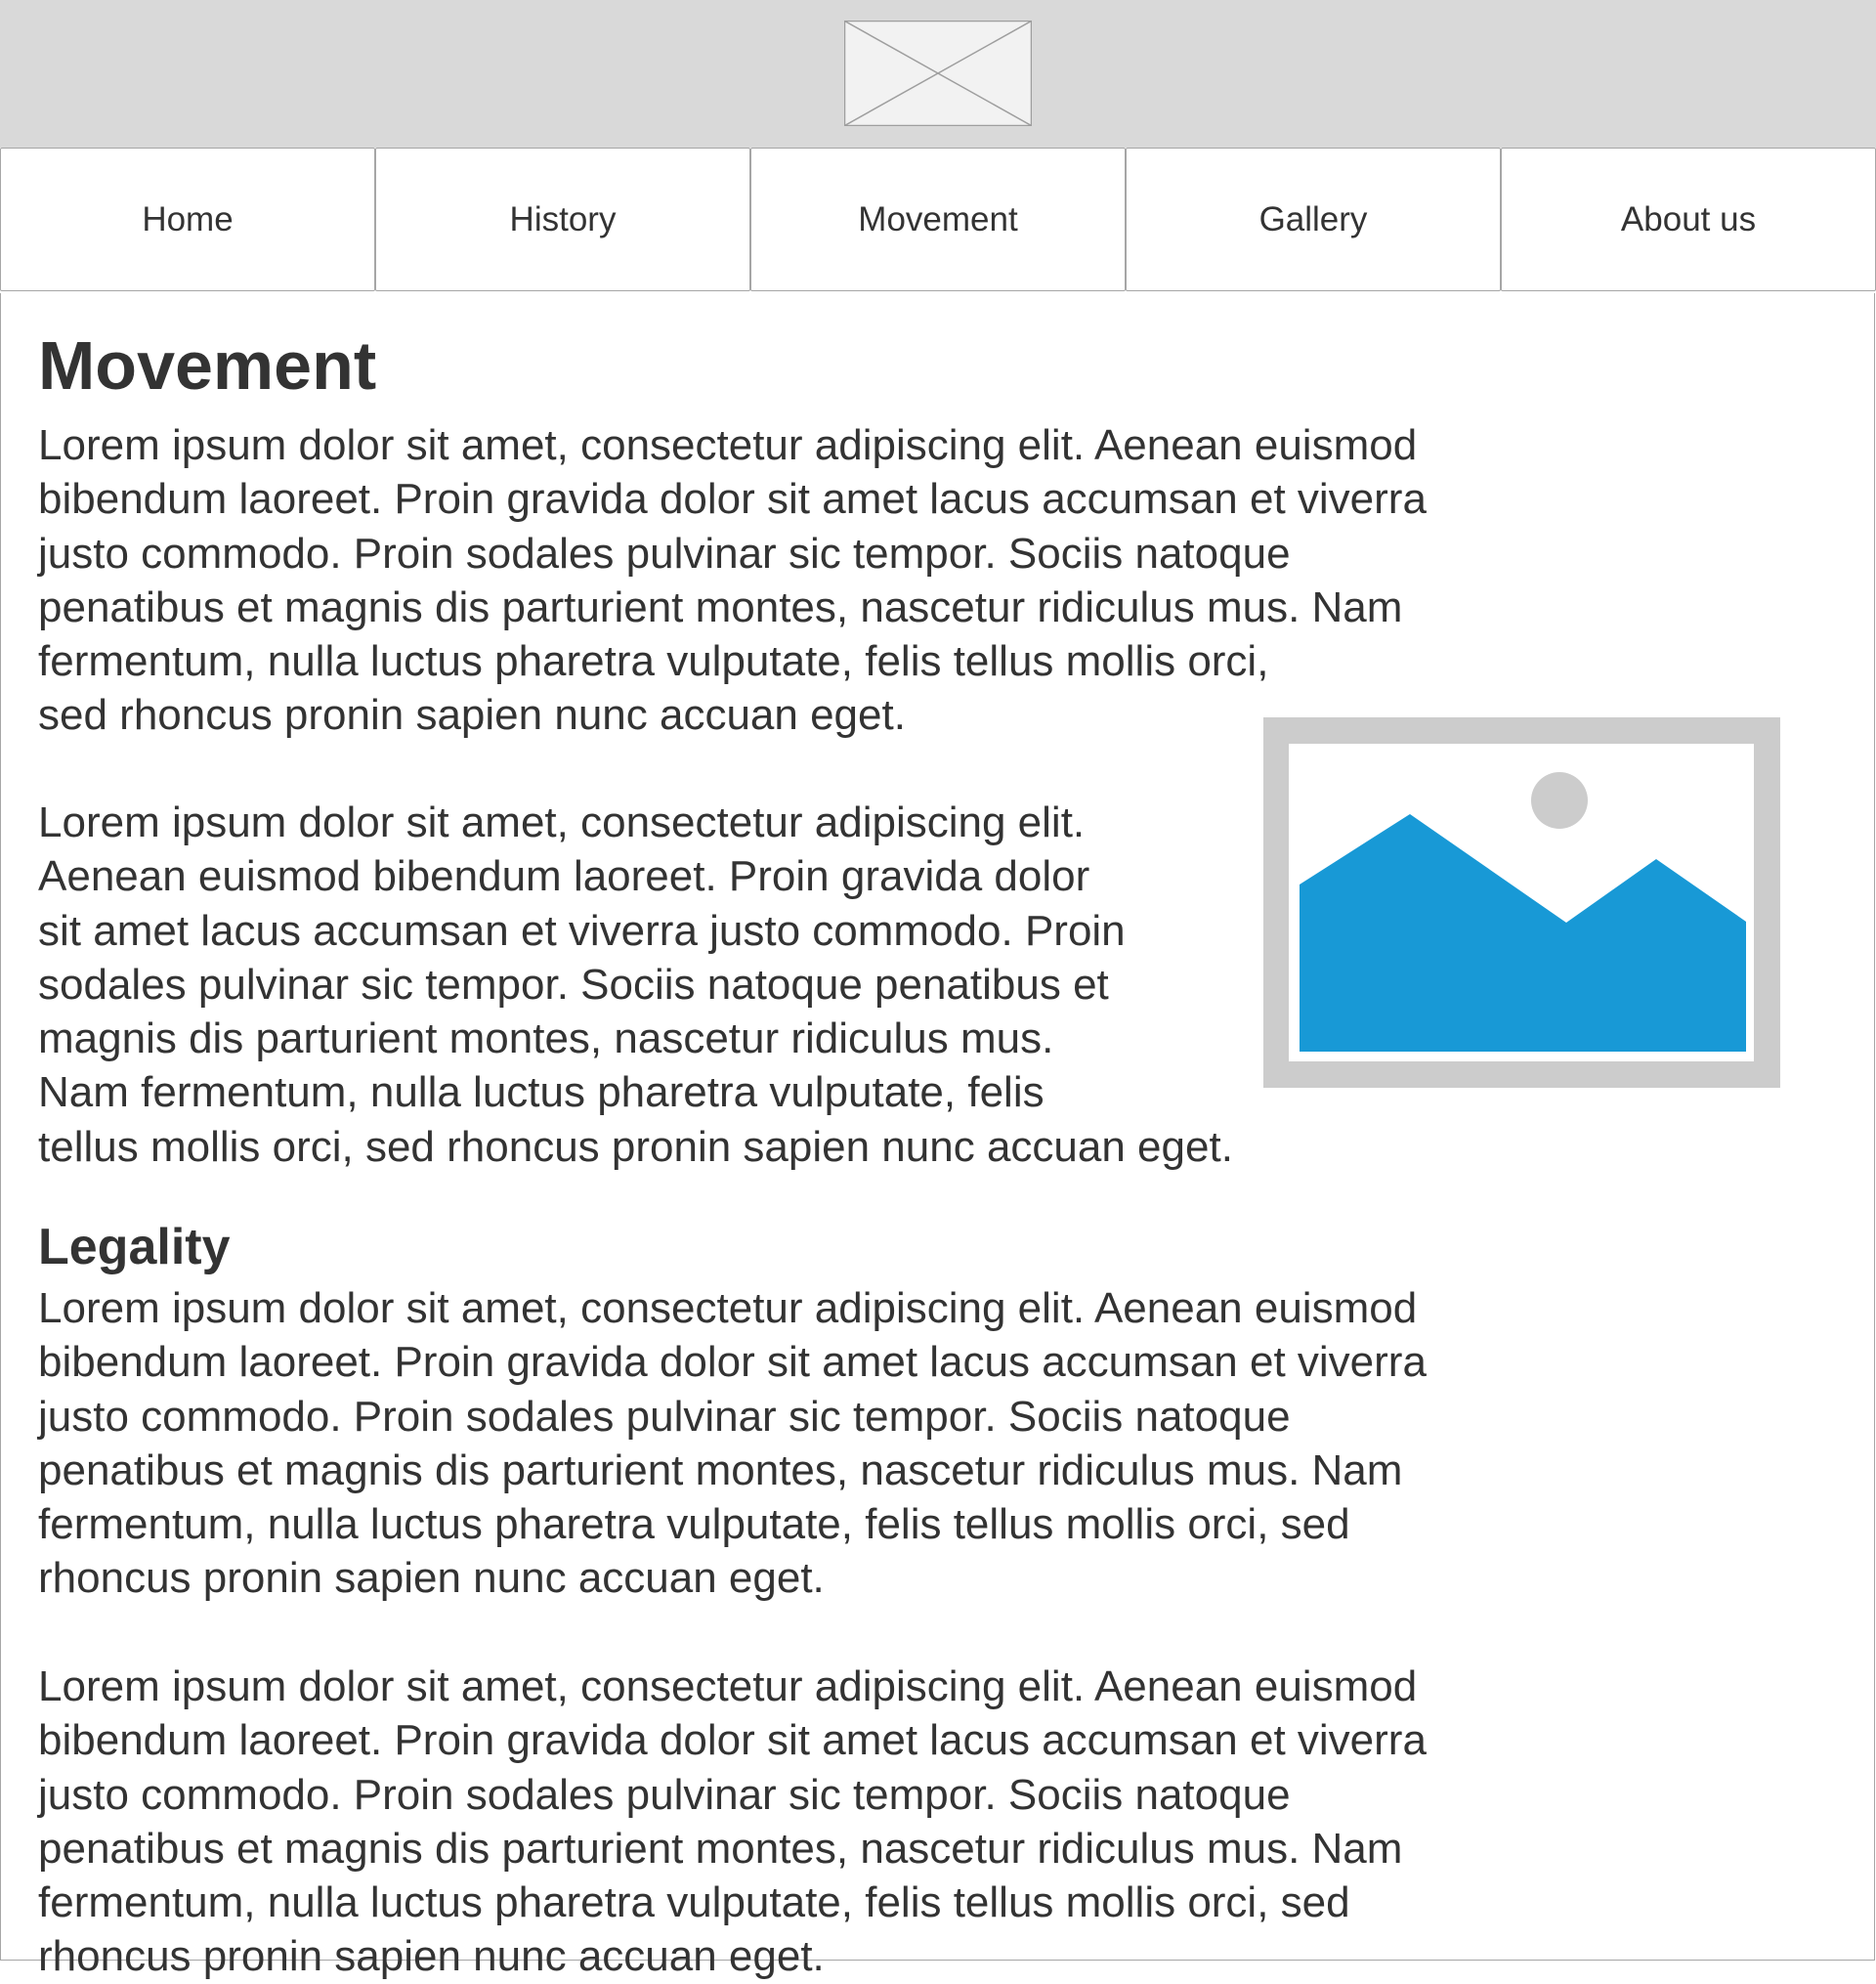 The height and width of the screenshot is (1984, 1876). Describe the element at coordinates (562, 219) in the screenshot. I see `nav-item-history: History` at that location.